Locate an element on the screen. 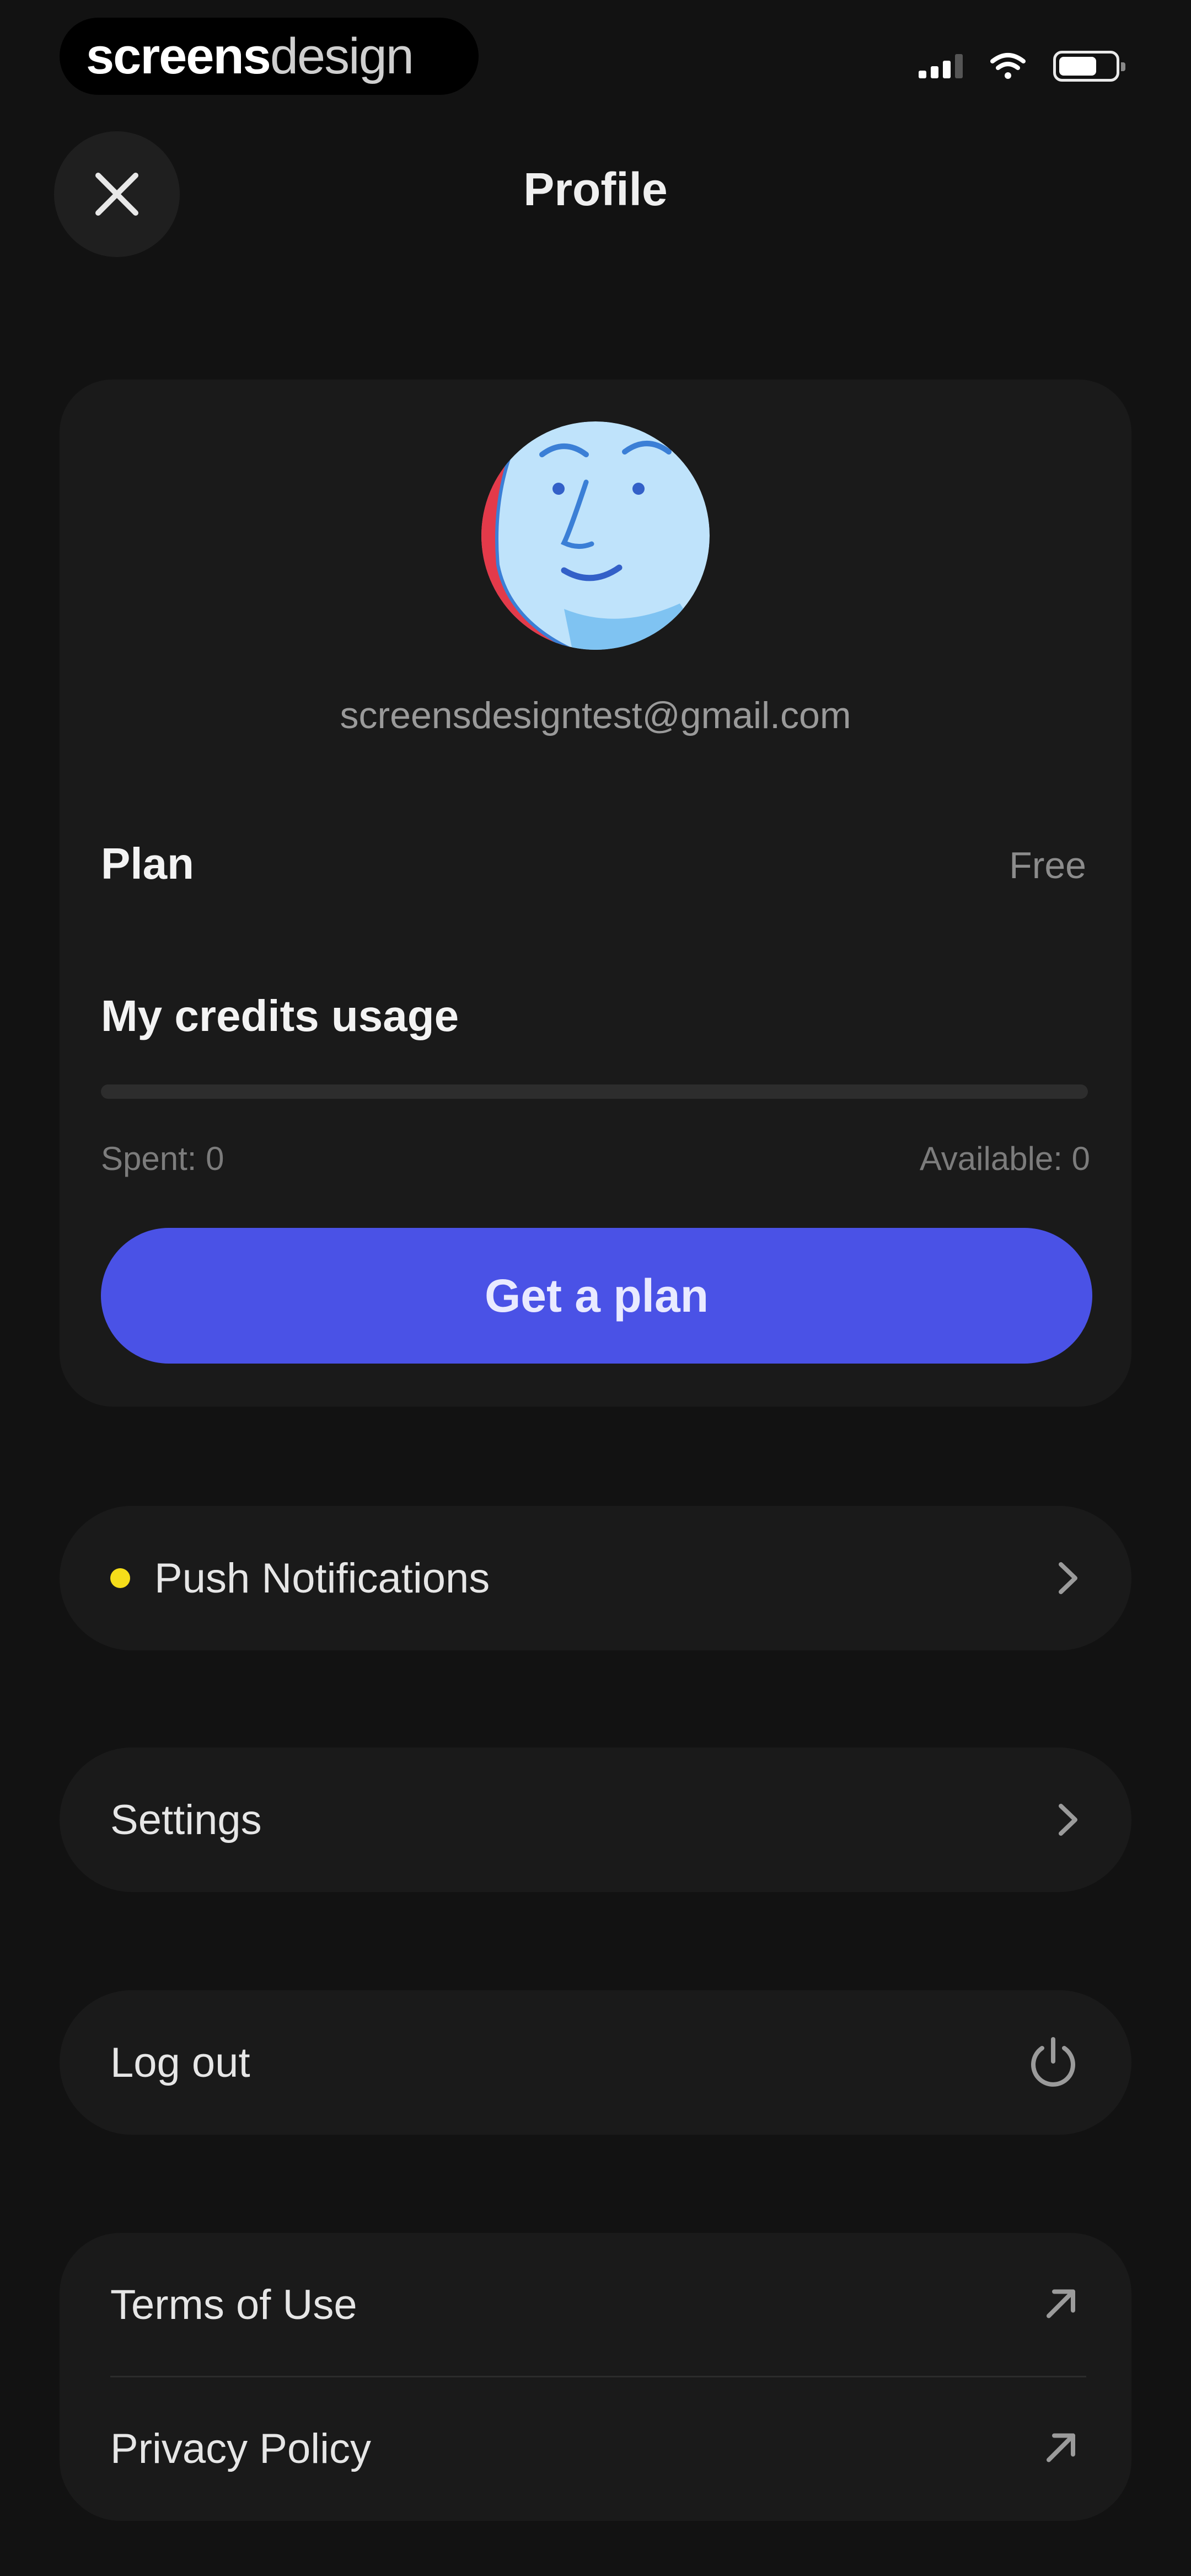  plan-value: Free is located at coordinates (1047, 865).